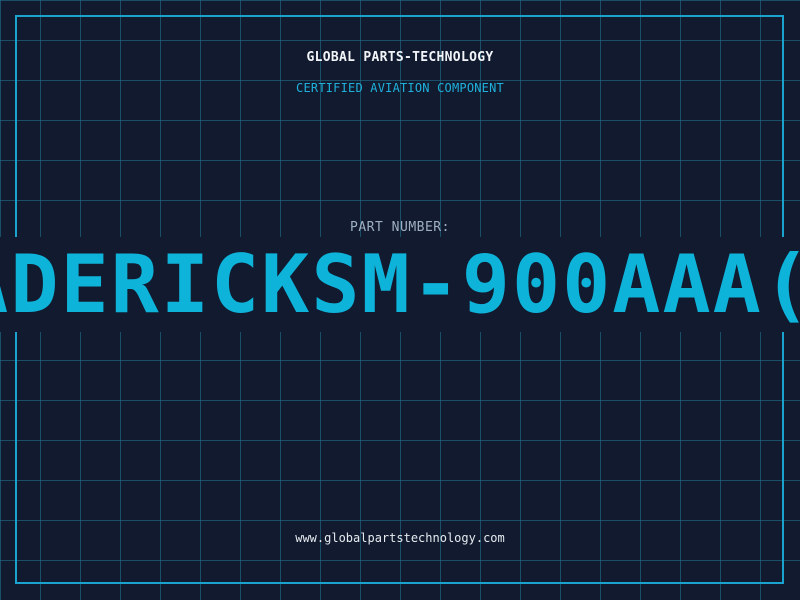 The height and width of the screenshot is (600, 800). Describe the element at coordinates (400, 538) in the screenshot. I see `website-url: www.globalpartstechnology.com` at that location.